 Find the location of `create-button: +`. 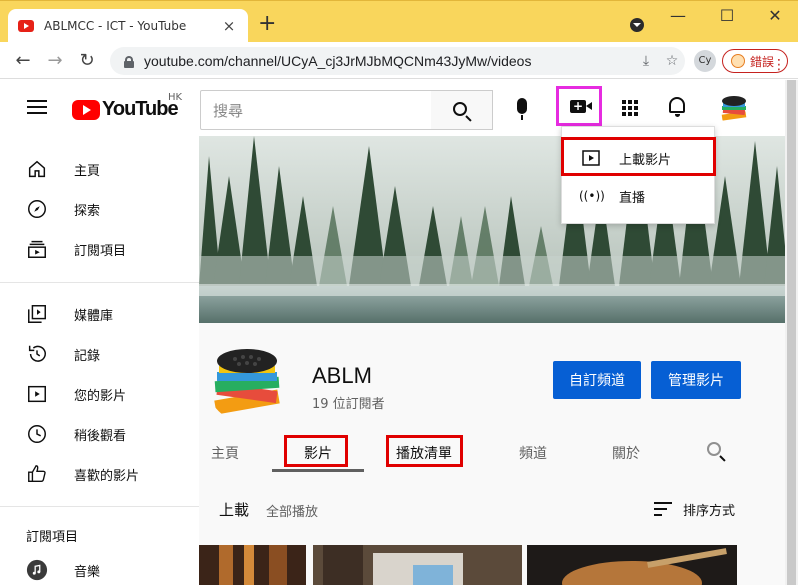

create-button: + is located at coordinates (579, 106).